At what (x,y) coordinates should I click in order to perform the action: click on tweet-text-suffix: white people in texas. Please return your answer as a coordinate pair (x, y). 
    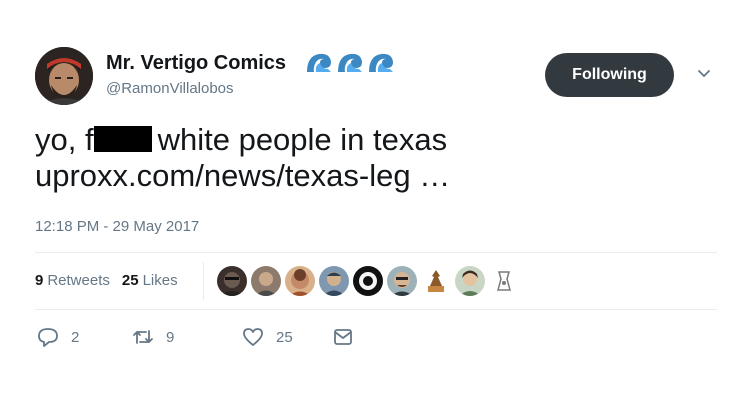
    Looking at the image, I should click on (302, 139).